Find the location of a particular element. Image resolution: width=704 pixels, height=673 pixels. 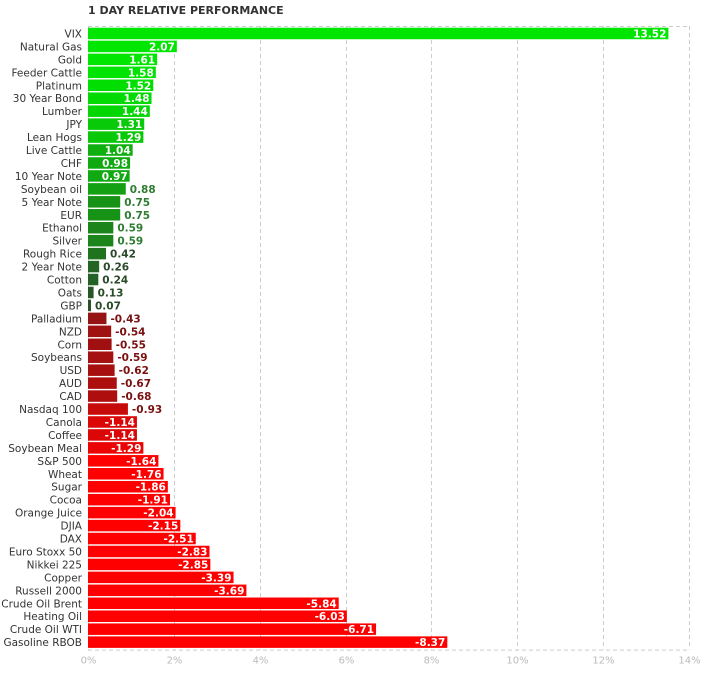

category-label: Russell 2000 is located at coordinates (48, 591).